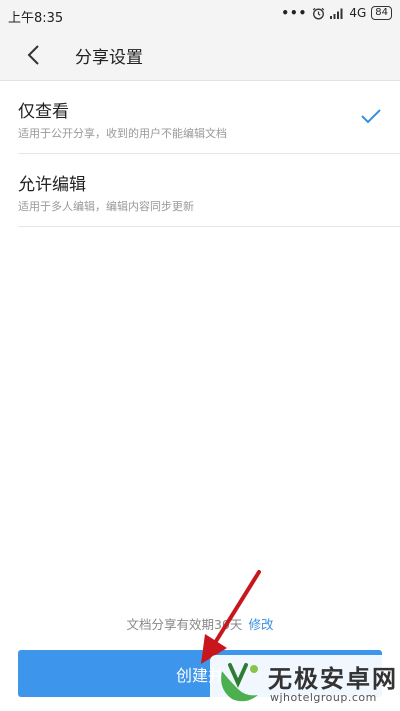 The image size is (400, 711). Describe the element at coordinates (239, 682) in the screenshot. I see `watermark-logo-icon` at that location.